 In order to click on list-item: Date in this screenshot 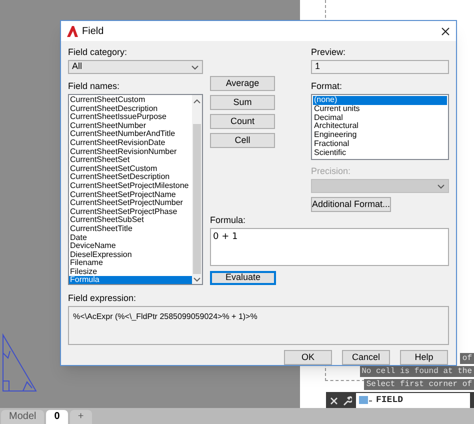, I will do `click(130, 238)`.